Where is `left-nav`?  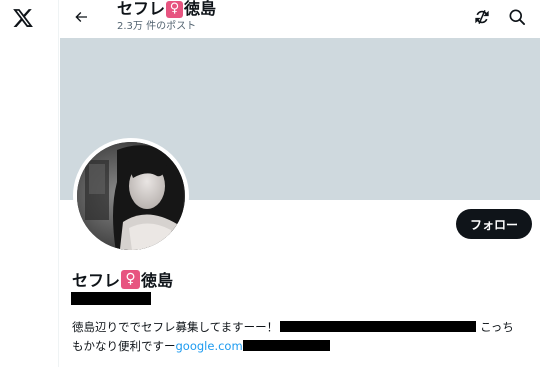 left-nav is located at coordinates (29, 183).